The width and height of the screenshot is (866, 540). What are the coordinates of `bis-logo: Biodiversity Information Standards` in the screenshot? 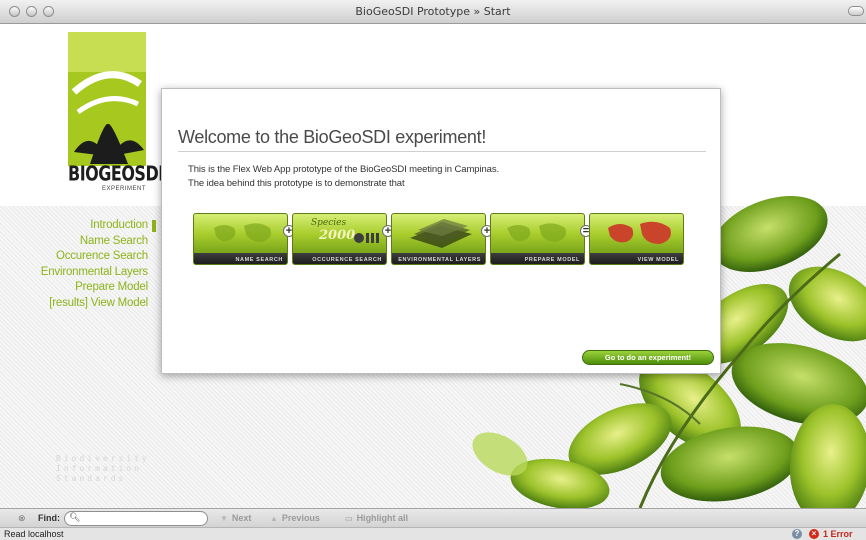 It's located at (103, 479).